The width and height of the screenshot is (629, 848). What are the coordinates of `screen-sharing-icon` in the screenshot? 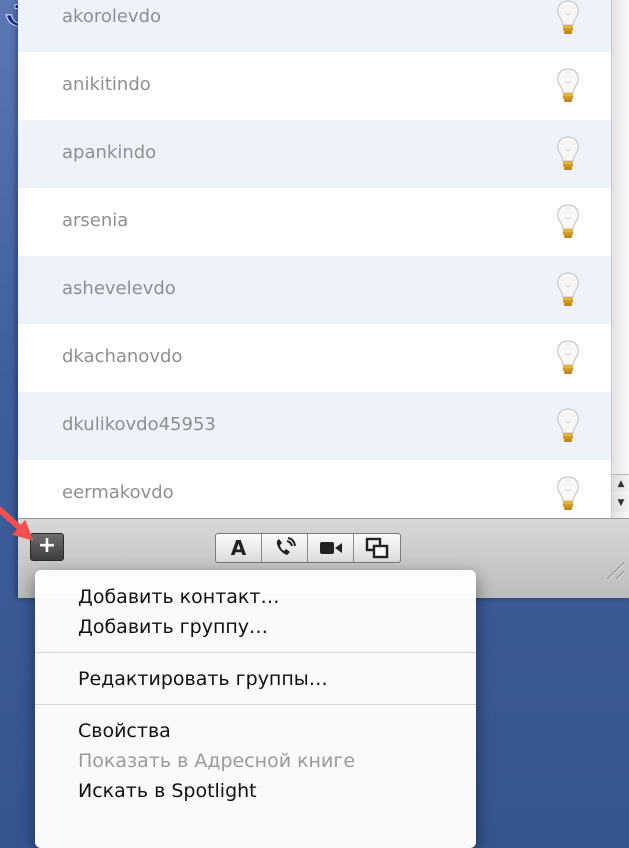 It's located at (377, 548).